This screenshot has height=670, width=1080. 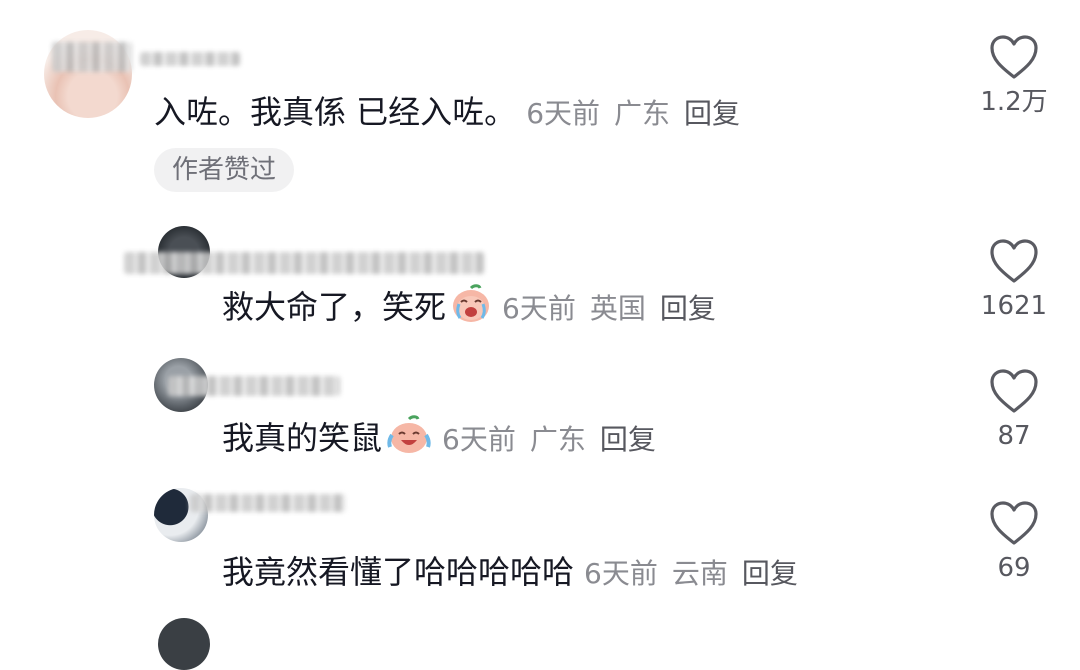 What do you see at coordinates (439, 439) in the screenshot?
I see `comment-row: 我真的笑鼠 6天前 广东 回复` at bounding box center [439, 439].